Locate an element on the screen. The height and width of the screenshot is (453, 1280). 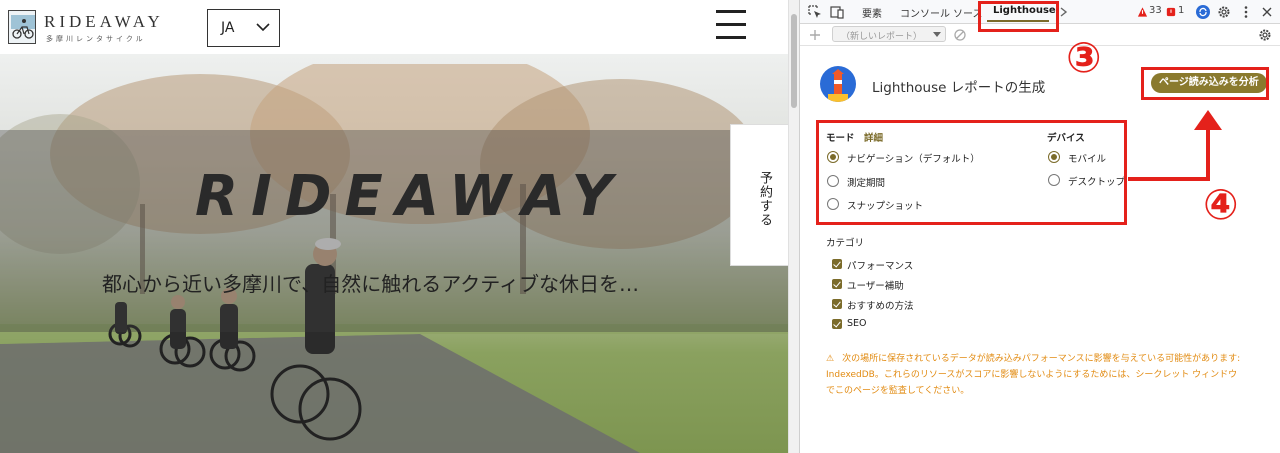
category-label: パフォーマンス is located at coordinates (880, 266).